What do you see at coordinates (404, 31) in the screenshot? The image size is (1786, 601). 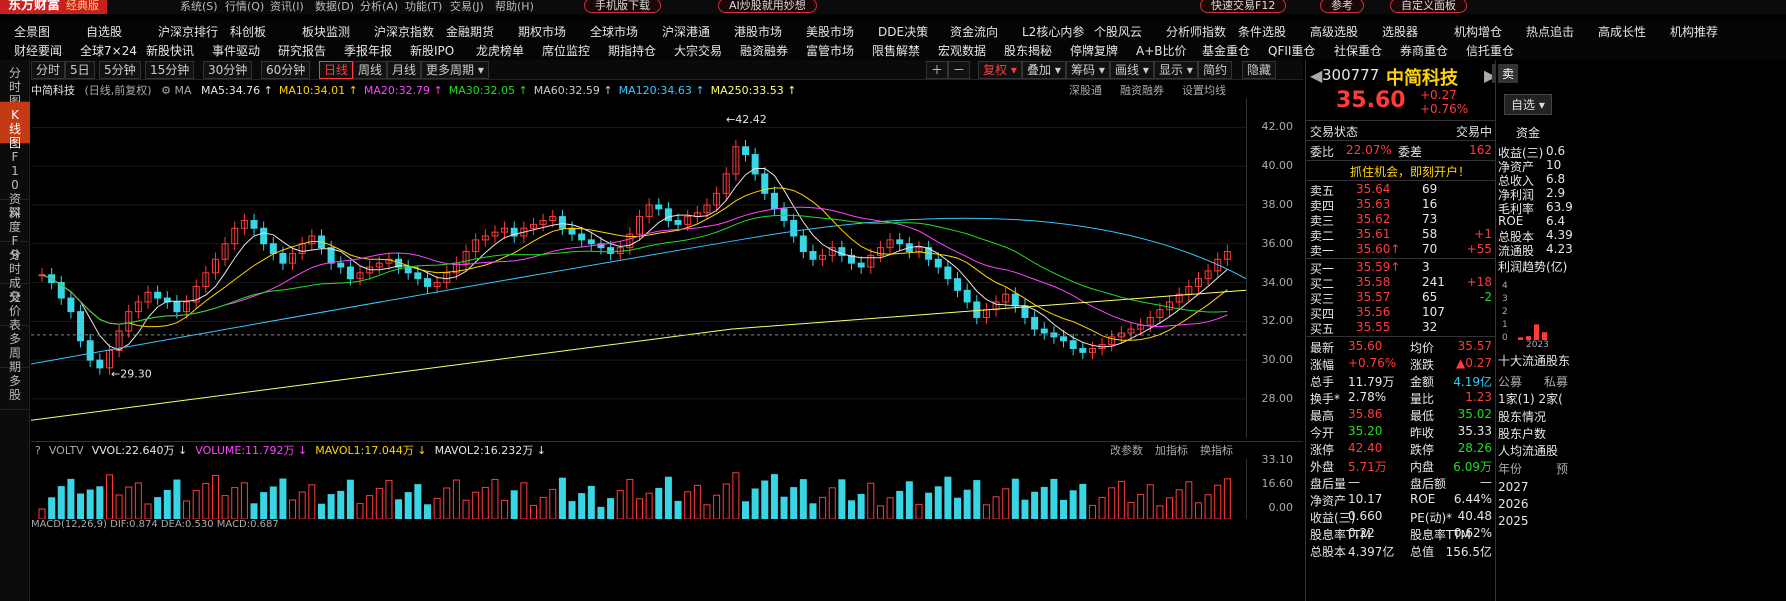 I see `nav-item: 沪深京指数` at bounding box center [404, 31].